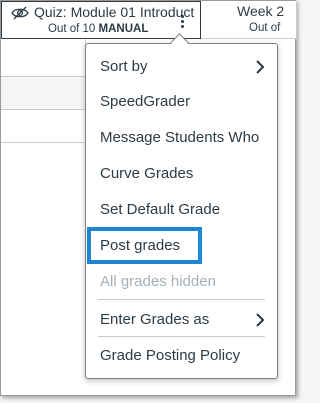 The width and height of the screenshot is (320, 403). I want to click on menu-item-label: Post grades, so click(140, 245).